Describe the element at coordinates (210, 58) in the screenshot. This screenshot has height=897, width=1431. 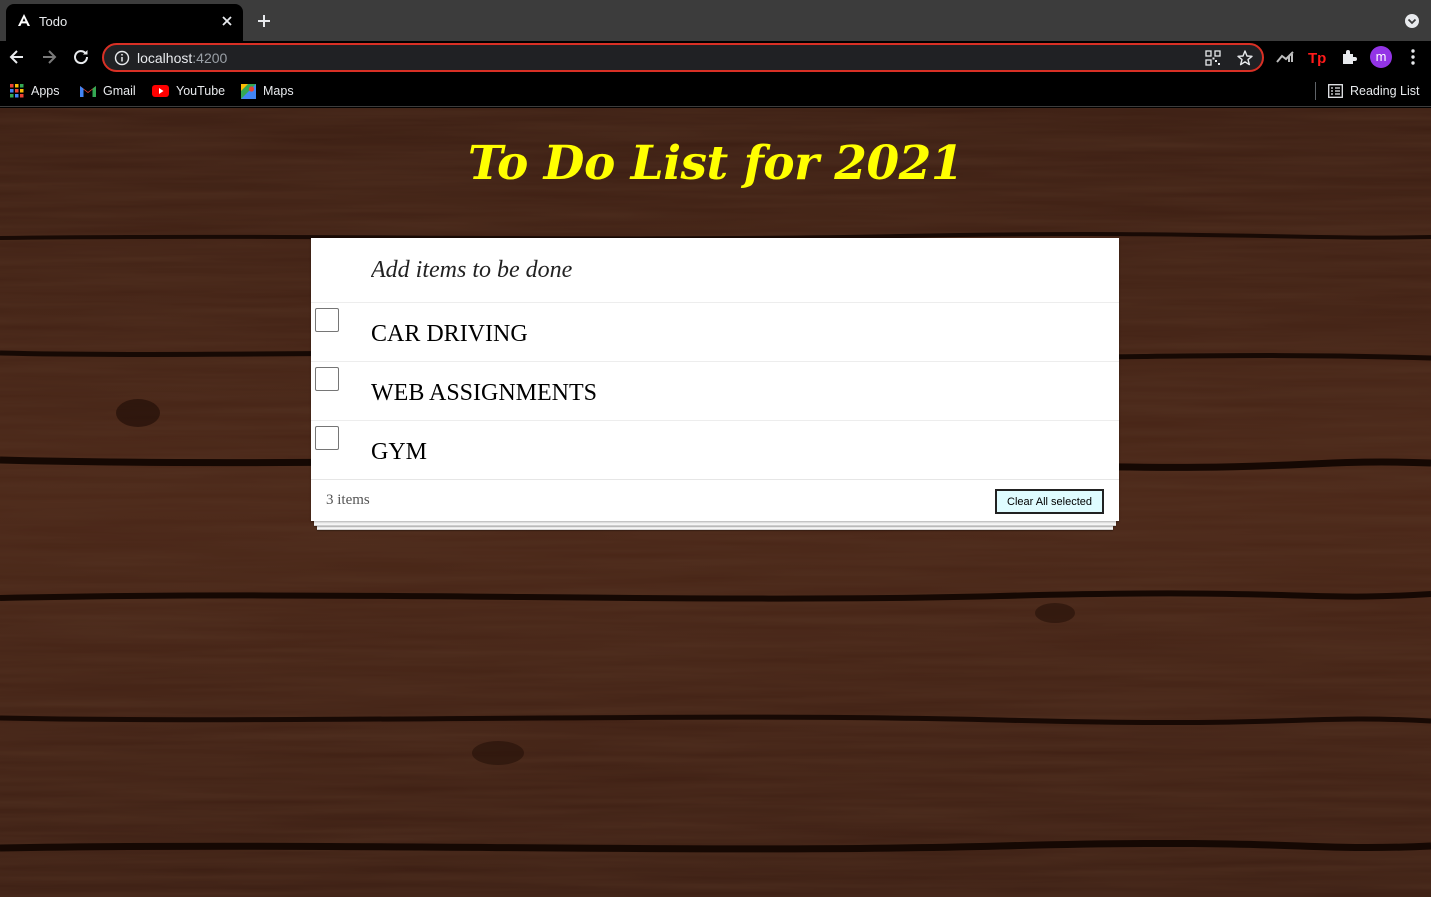
I see `url-port: :4200` at that location.